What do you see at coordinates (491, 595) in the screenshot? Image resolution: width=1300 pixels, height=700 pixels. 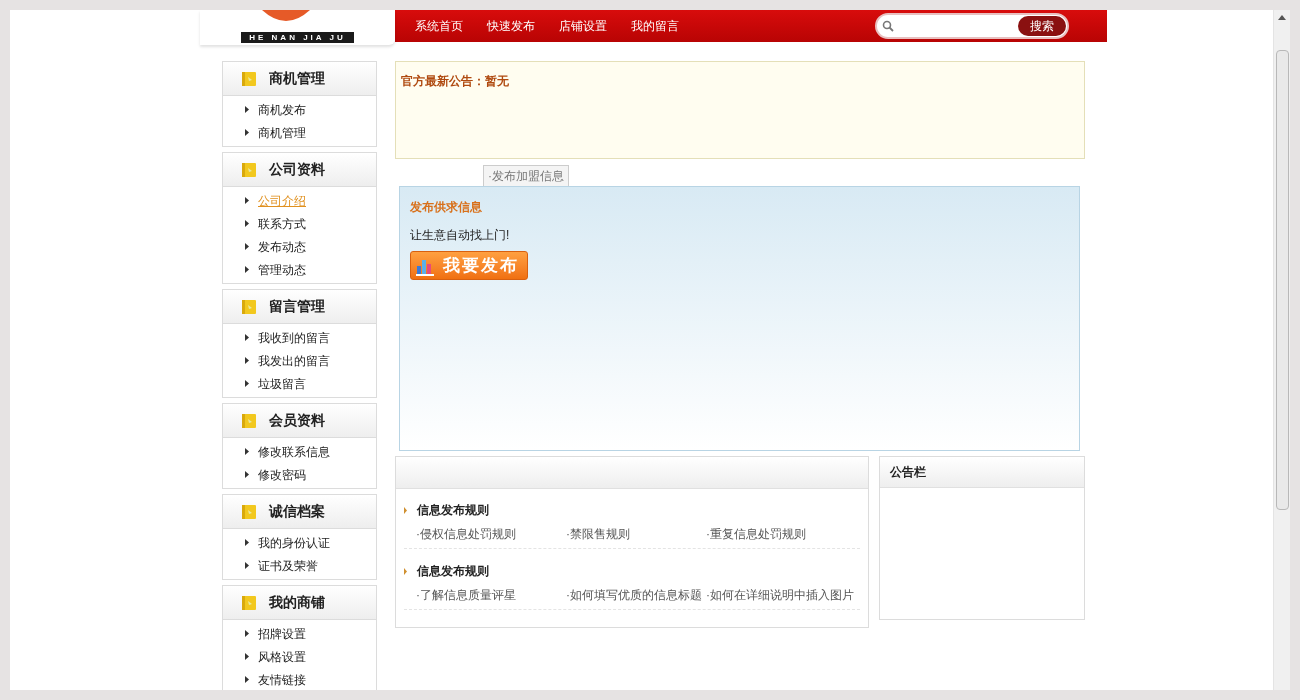 I see `rules-link: ·了解信息质量评星` at bounding box center [491, 595].